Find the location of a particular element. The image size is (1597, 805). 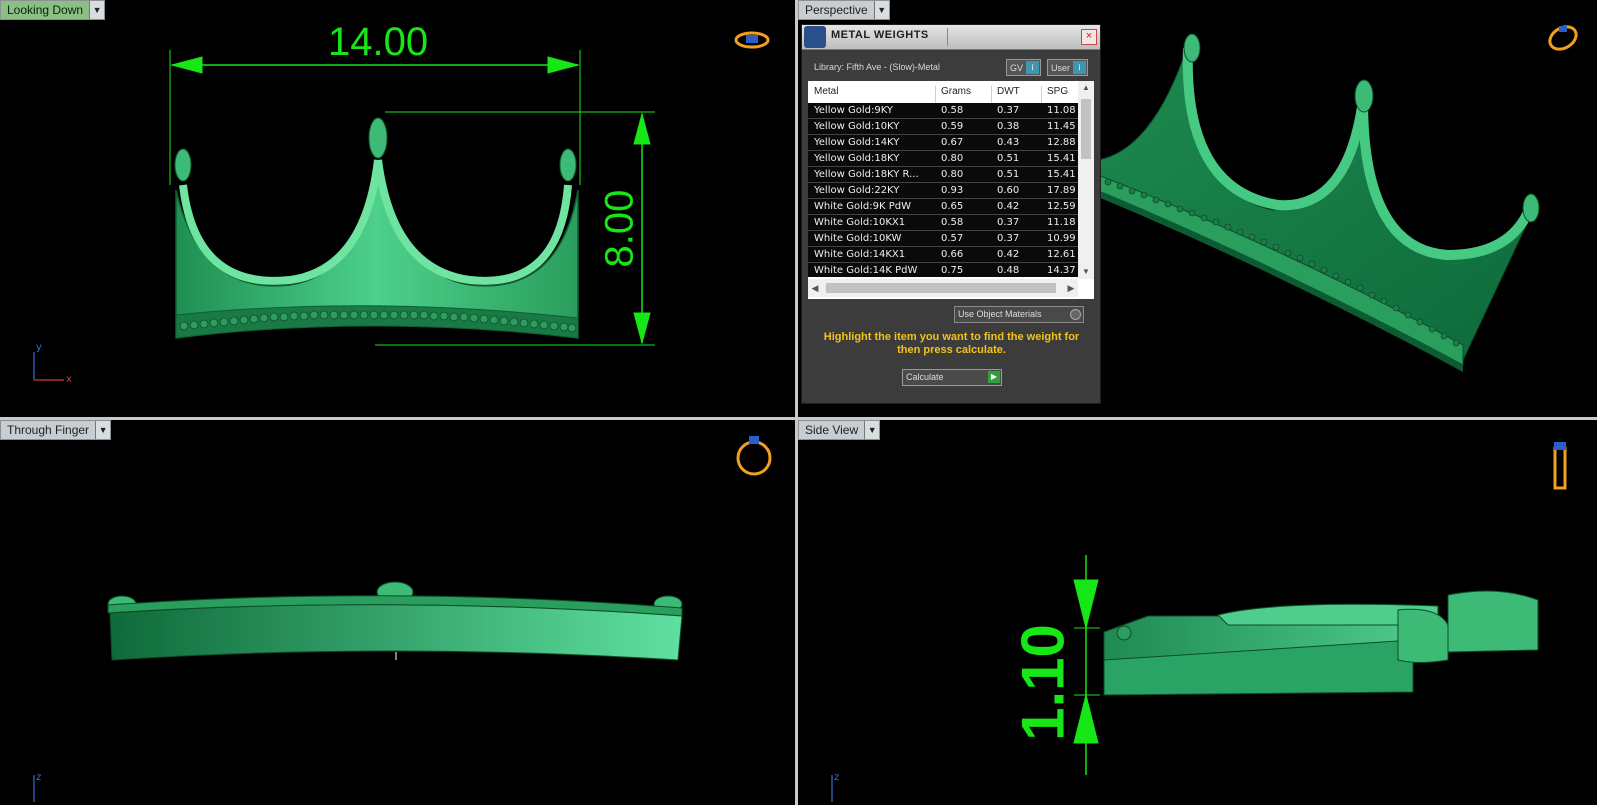

thickness-dimension-label: 1.10 is located at coordinates (1043, 682).